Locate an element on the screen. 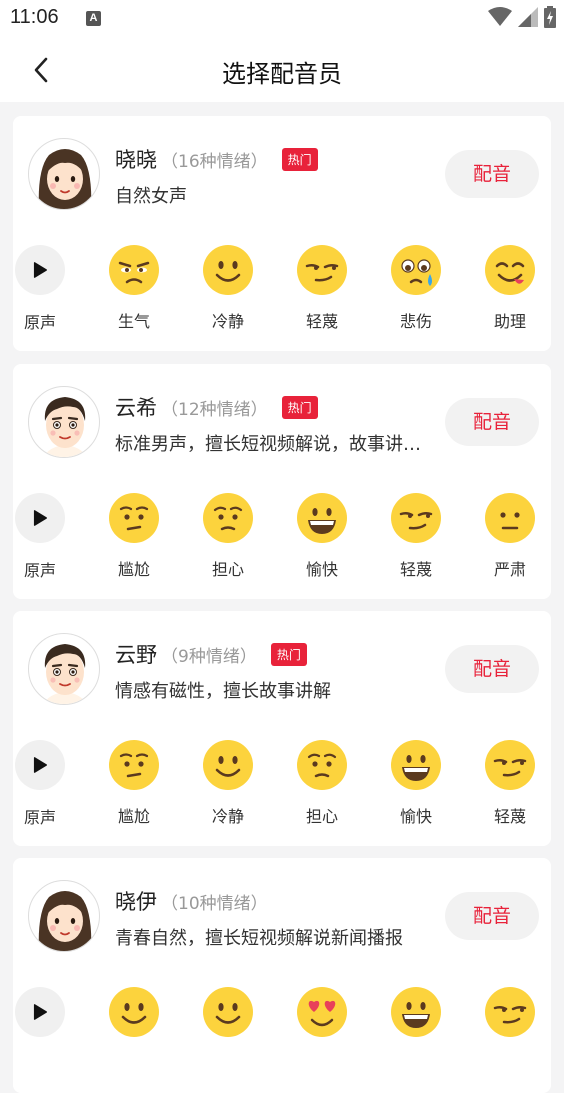  emotion-list: 原声 尴尬 冷静 担心 愉快 轻蔑 is located at coordinates (282, 787).